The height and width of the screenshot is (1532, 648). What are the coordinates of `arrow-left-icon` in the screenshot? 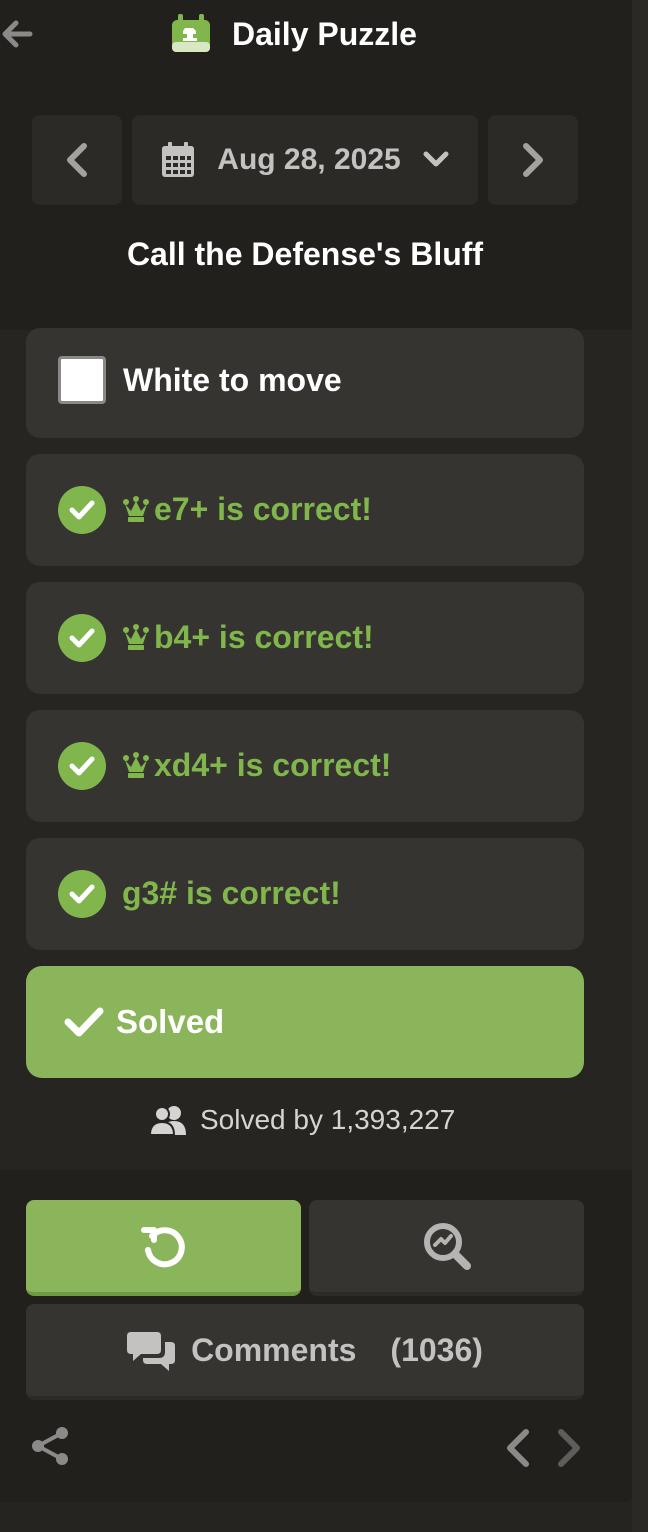 It's located at (17, 34).